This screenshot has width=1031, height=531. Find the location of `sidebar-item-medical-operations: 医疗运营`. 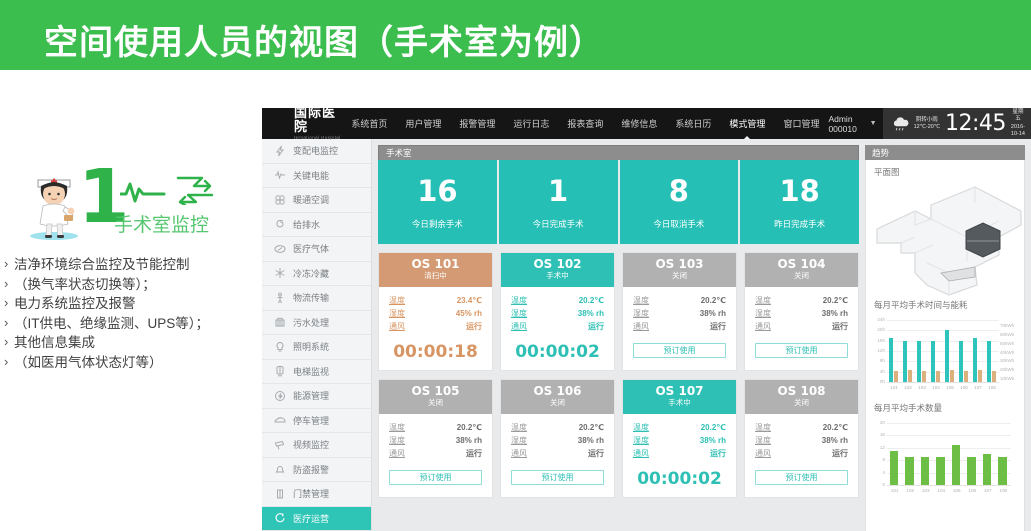

sidebar-item-medical-operations: 医疗运营 is located at coordinates (316, 518).